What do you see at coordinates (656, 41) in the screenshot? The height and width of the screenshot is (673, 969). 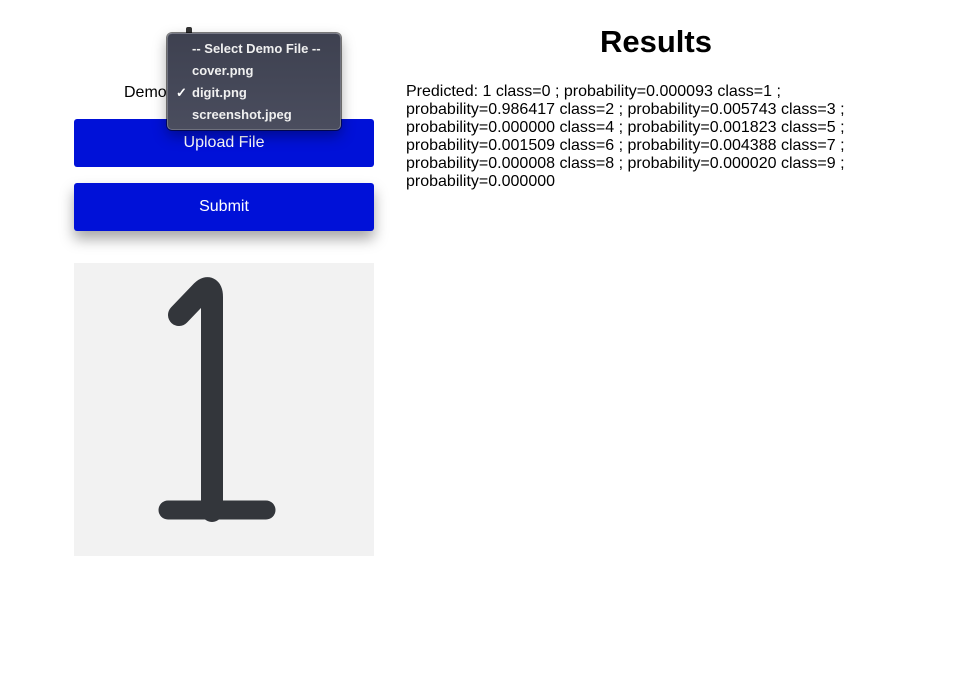 I see `results-title: Results` at bounding box center [656, 41].